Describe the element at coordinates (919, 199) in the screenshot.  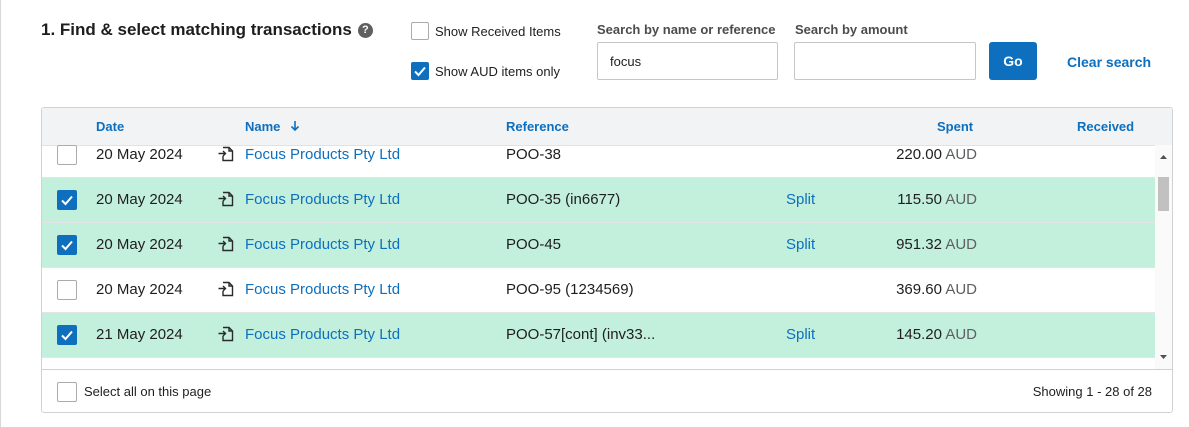
I see `row-spent-amount: 115.50` at that location.